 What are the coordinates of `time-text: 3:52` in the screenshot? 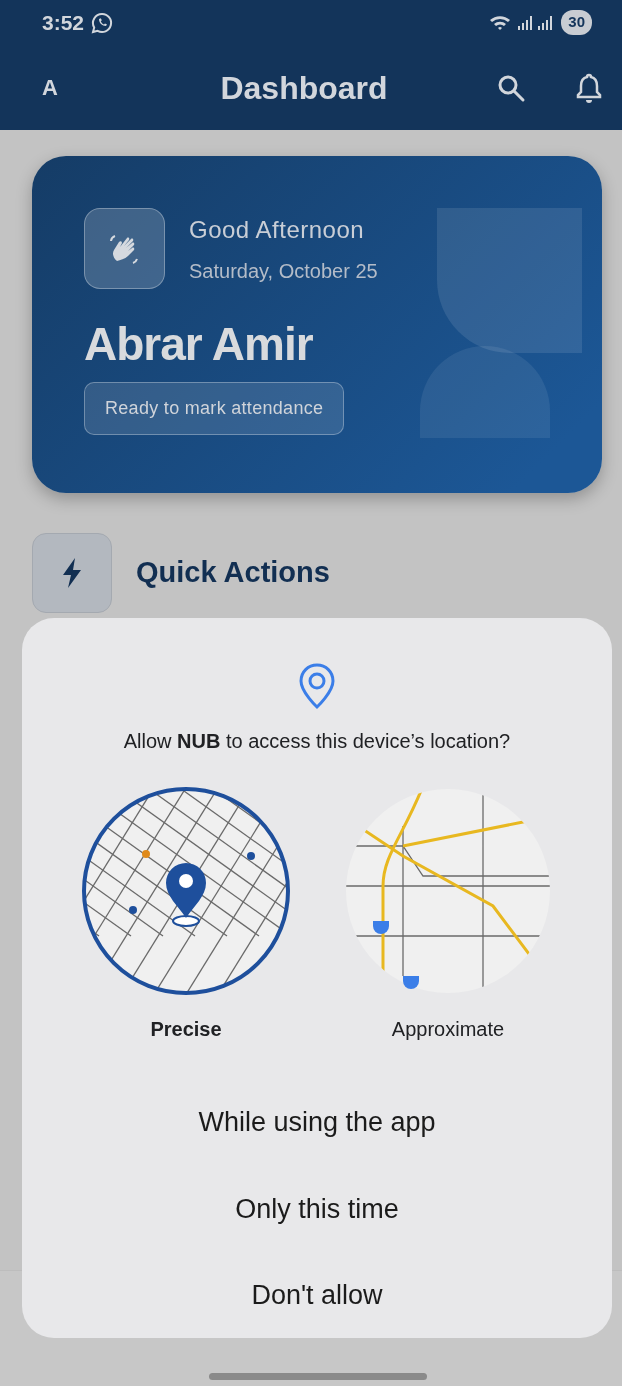 It's located at (63, 22).